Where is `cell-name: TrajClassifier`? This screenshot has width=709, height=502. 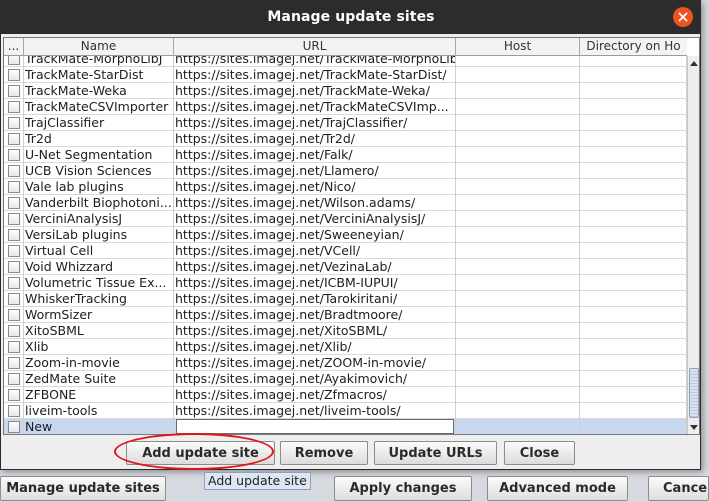
cell-name: TrajClassifier is located at coordinates (99, 123).